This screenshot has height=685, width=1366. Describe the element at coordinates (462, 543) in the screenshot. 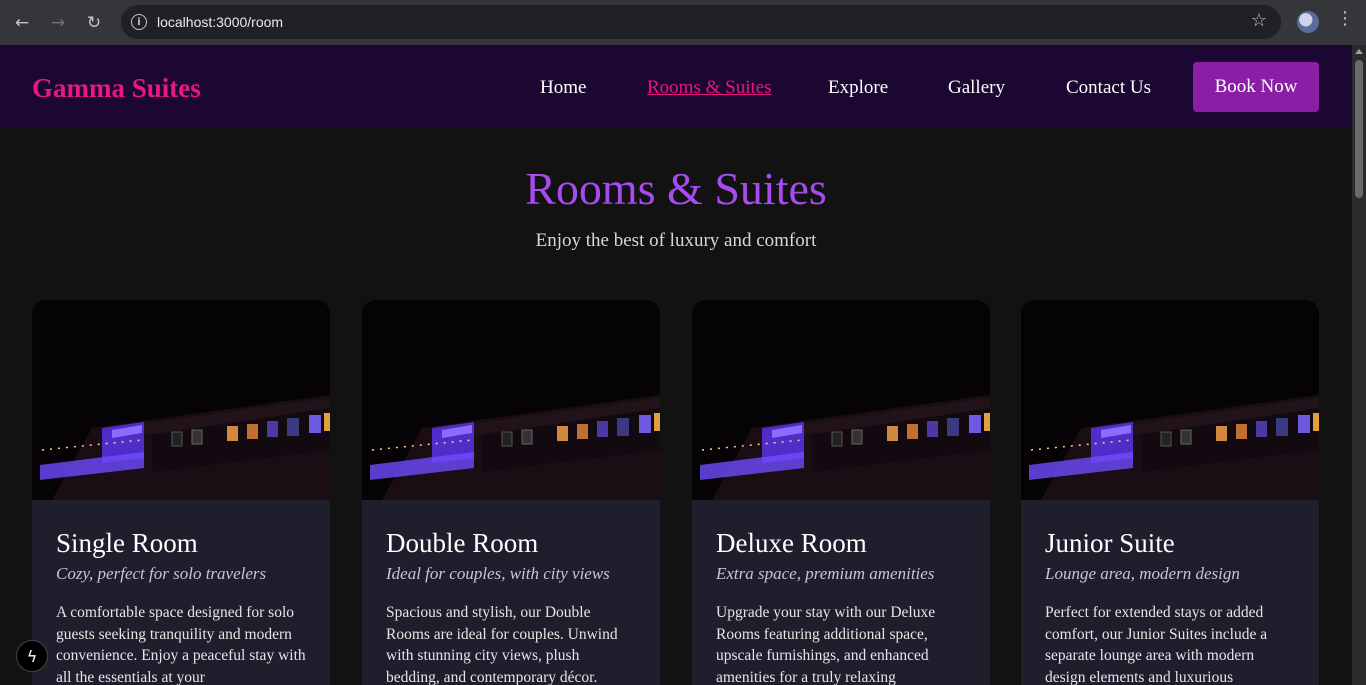

I see `room-name: Double Room` at that location.